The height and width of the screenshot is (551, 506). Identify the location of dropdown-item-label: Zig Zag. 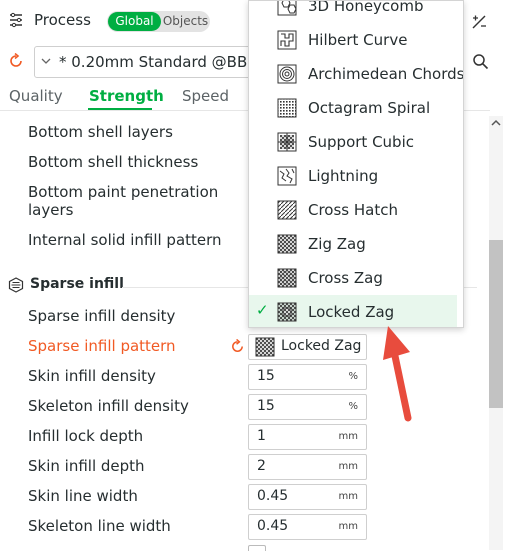
(337, 244).